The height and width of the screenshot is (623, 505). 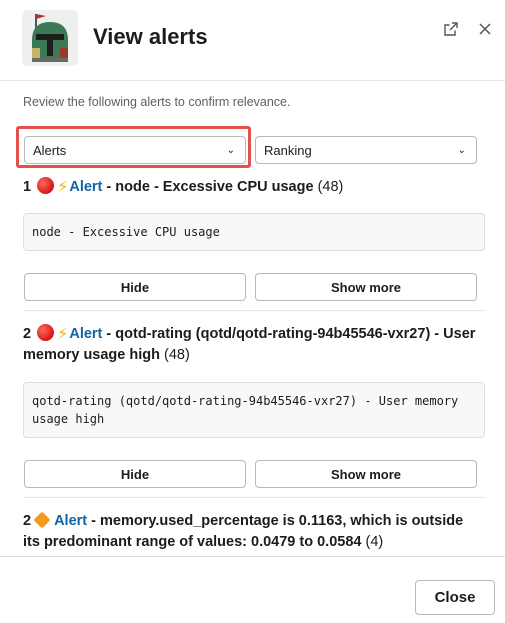 I want to click on open-external-icon, so click(x=451, y=29).